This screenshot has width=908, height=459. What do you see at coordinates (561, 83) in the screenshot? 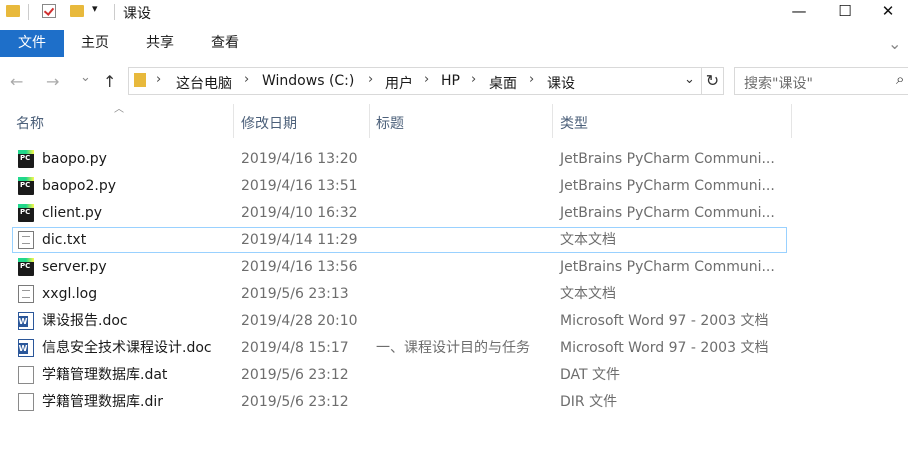
I see `breadcrumb-current: 课设` at bounding box center [561, 83].